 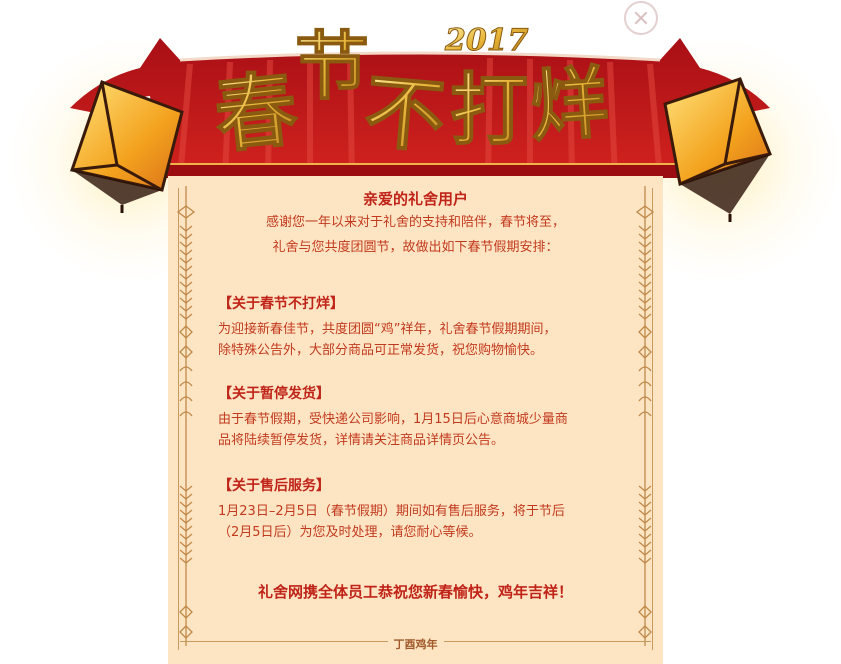 I want to click on section-line: 除特殊公告外，大部分商品可正常发货，祝您购物愉快。, so click(x=381, y=350).